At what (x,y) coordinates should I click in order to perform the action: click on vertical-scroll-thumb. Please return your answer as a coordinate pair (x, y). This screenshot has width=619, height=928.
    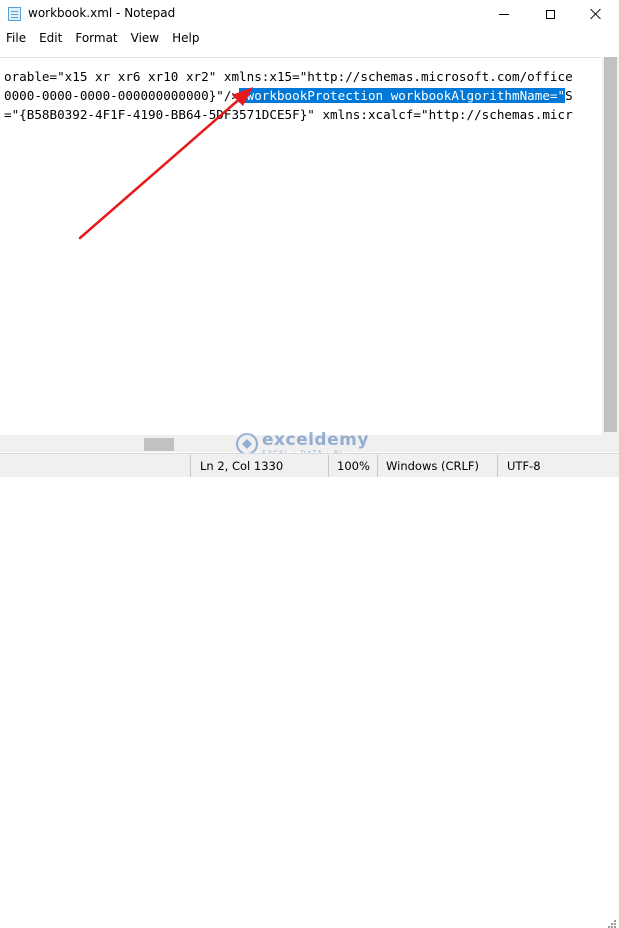
    Looking at the image, I should click on (610, 244).